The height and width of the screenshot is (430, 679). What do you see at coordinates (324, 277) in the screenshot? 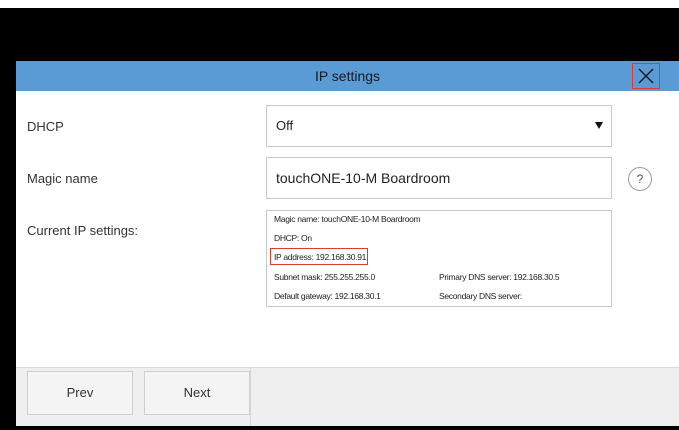
I see `info-subnet-mask: Subnet mask: 255.255.255.0` at bounding box center [324, 277].